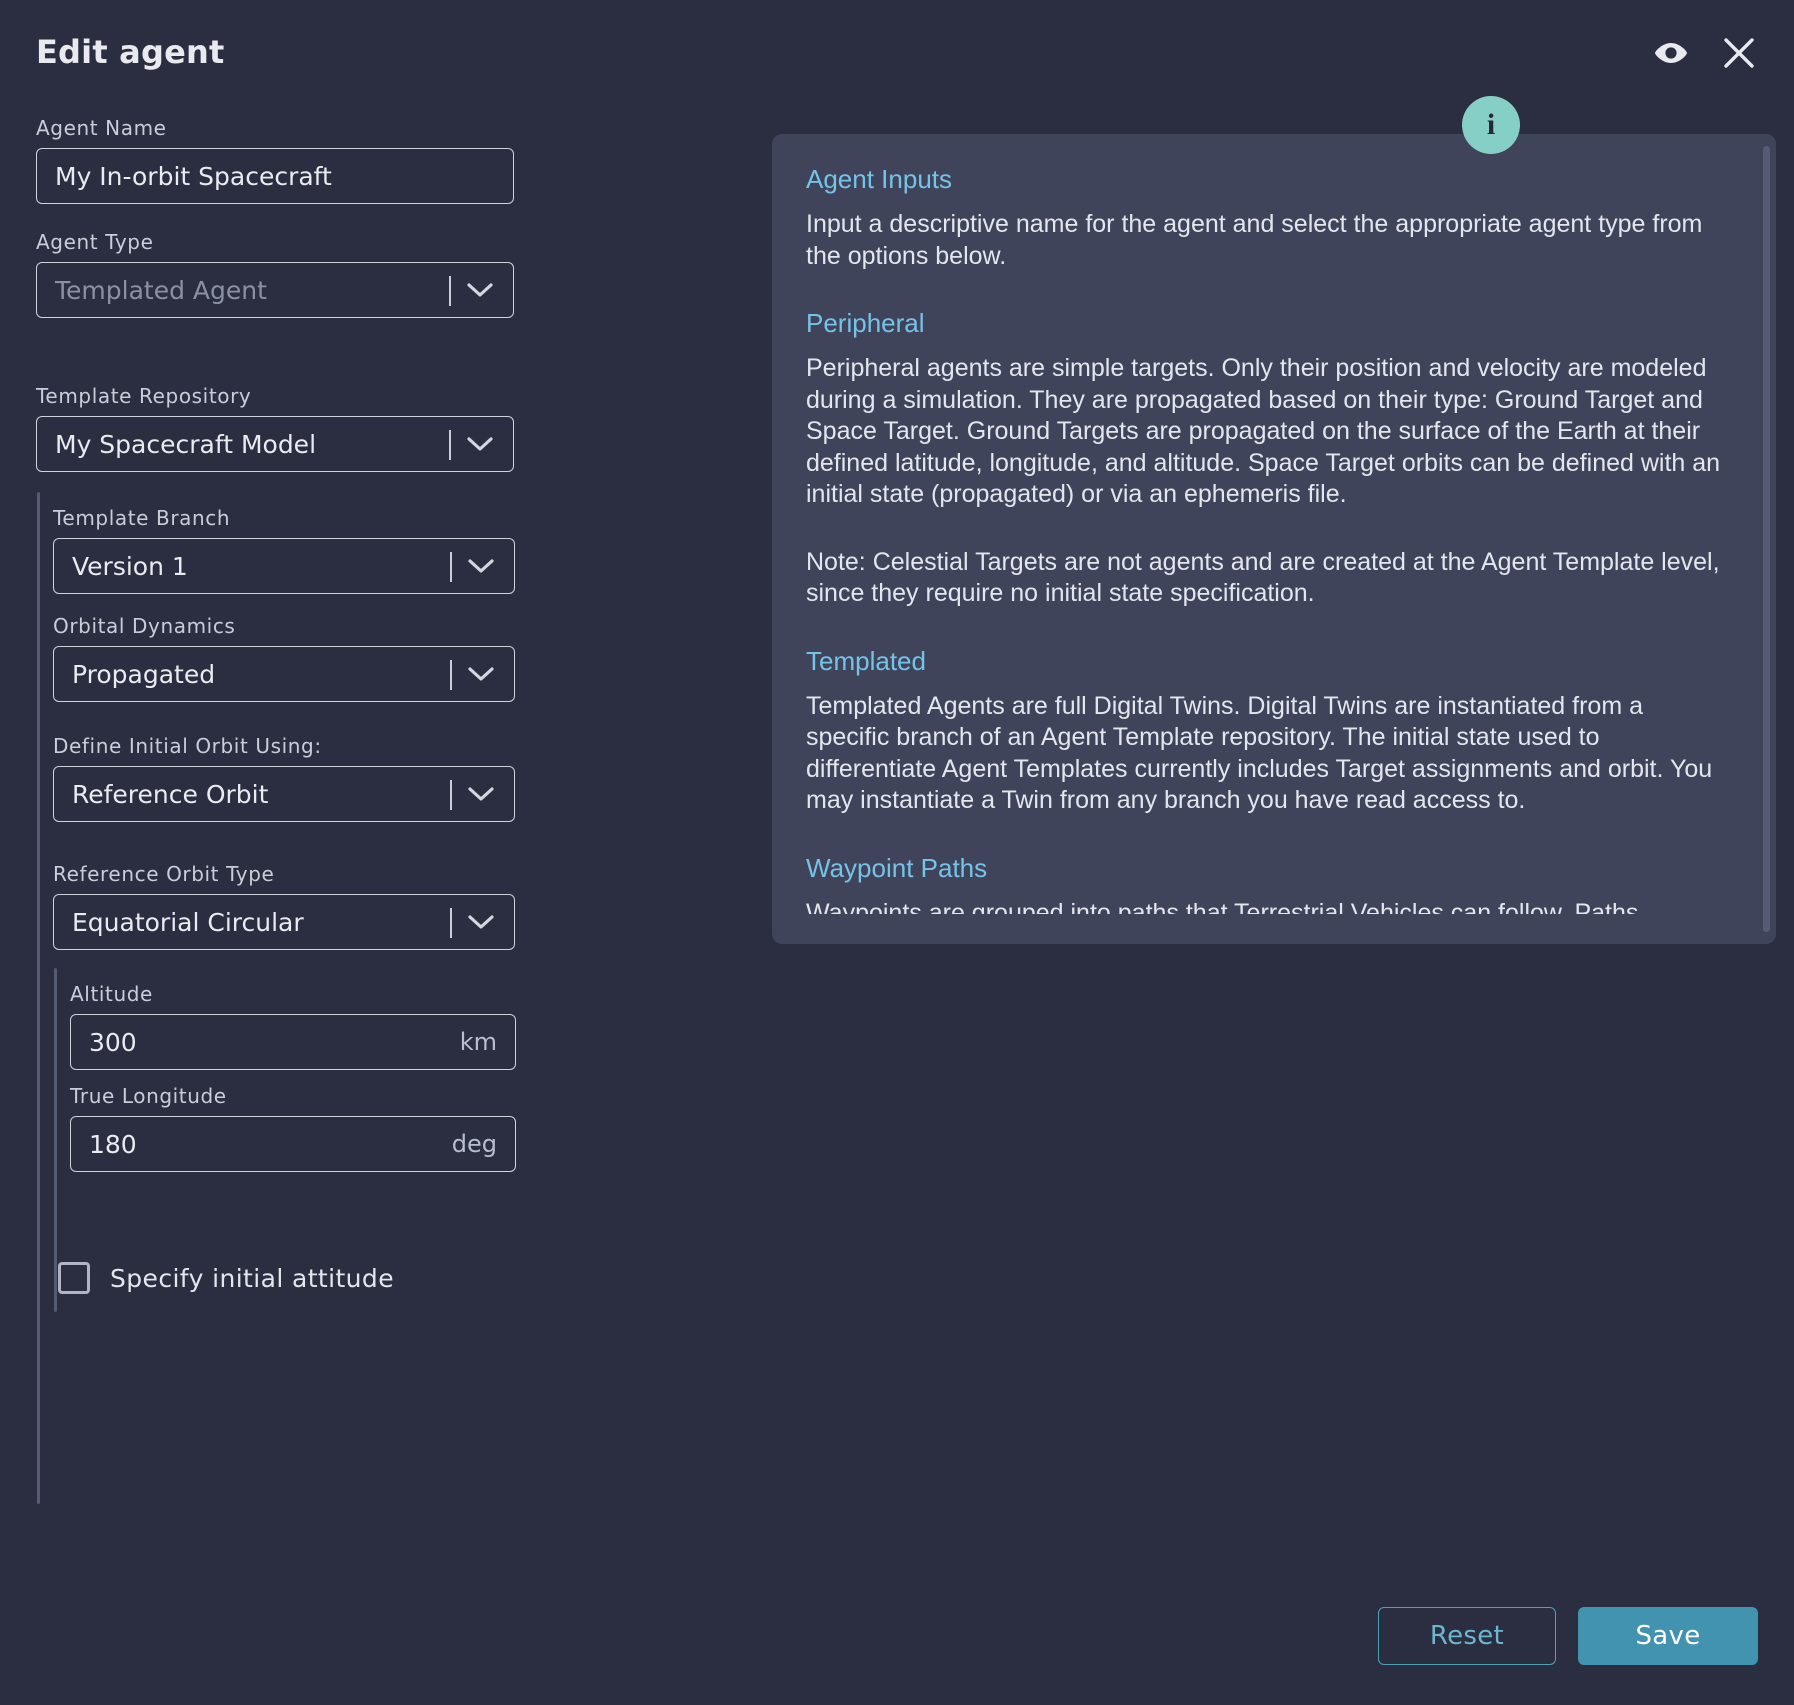 The image size is (1794, 1705). What do you see at coordinates (144, 674) in the screenshot?
I see `orbital-dynamics-value: Propagated` at bounding box center [144, 674].